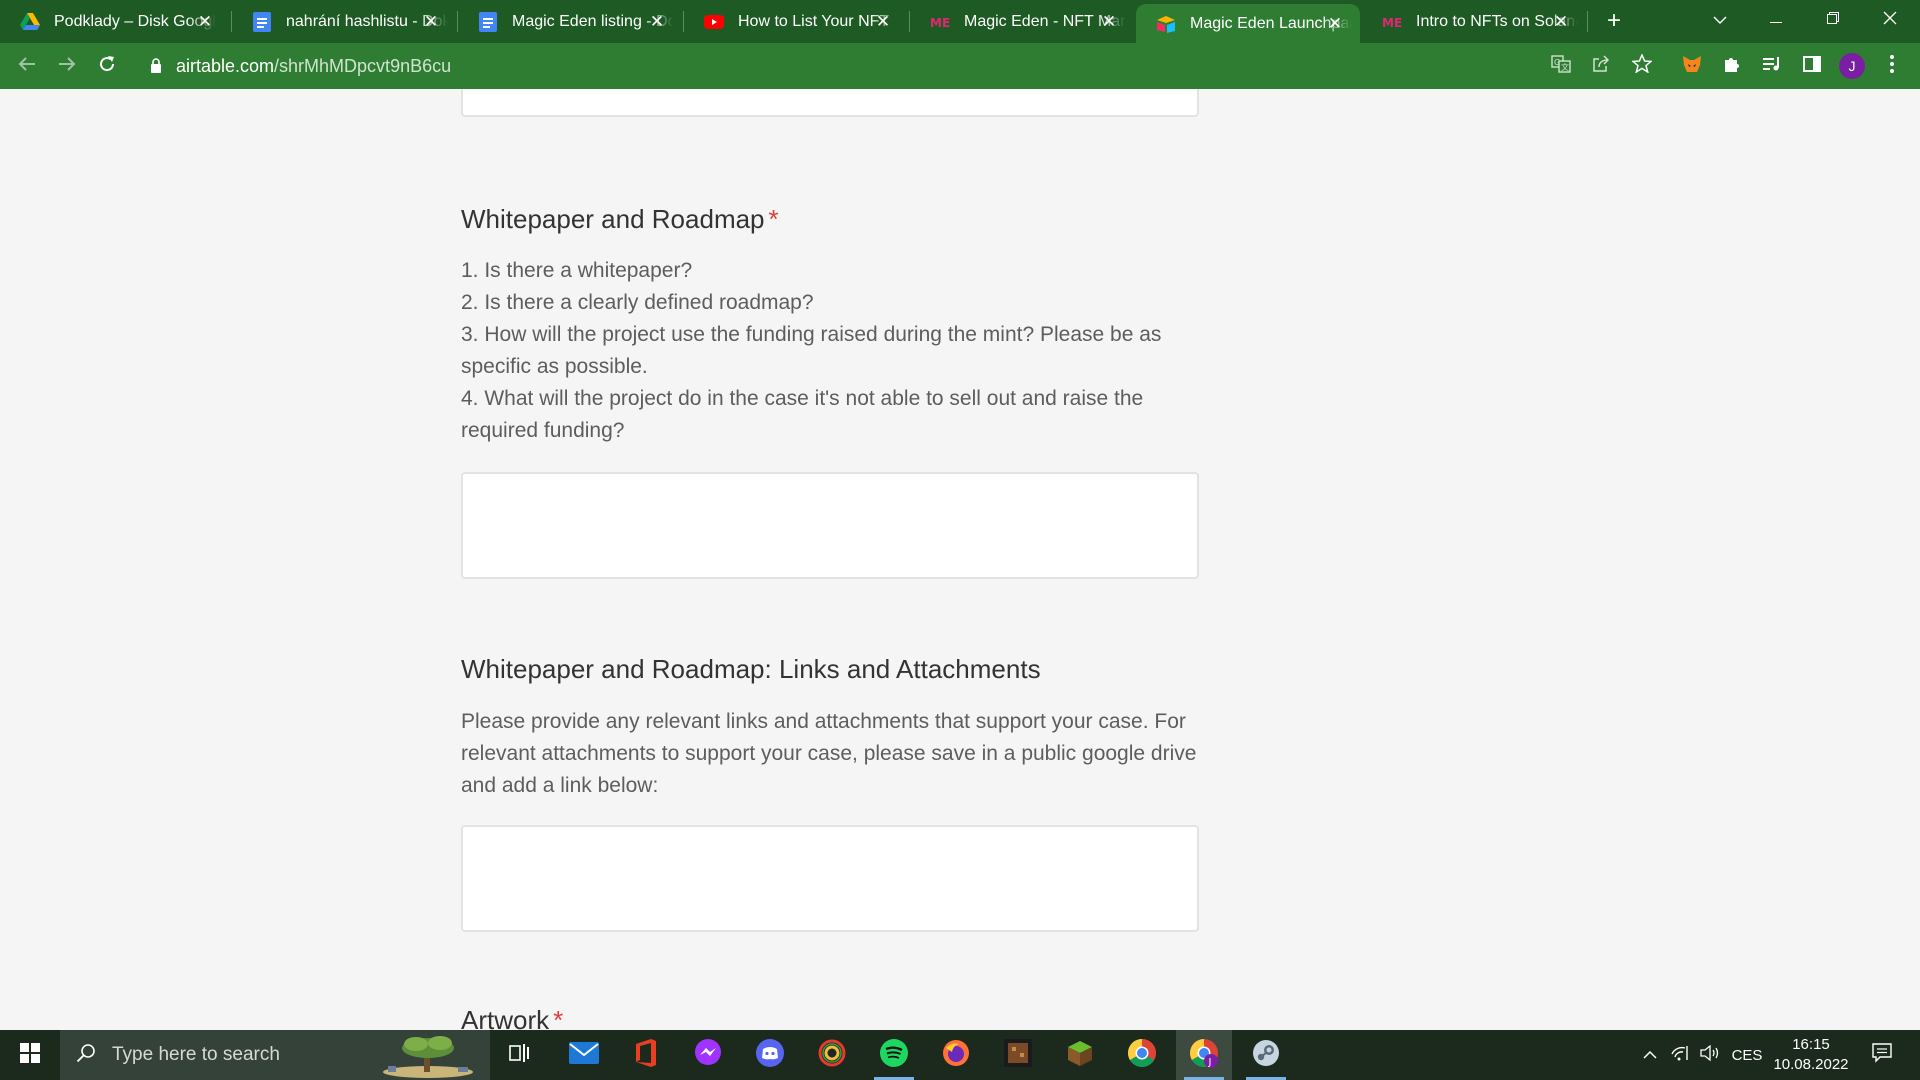  I want to click on minecraft-dungeons-icon, so click(1018, 1055).